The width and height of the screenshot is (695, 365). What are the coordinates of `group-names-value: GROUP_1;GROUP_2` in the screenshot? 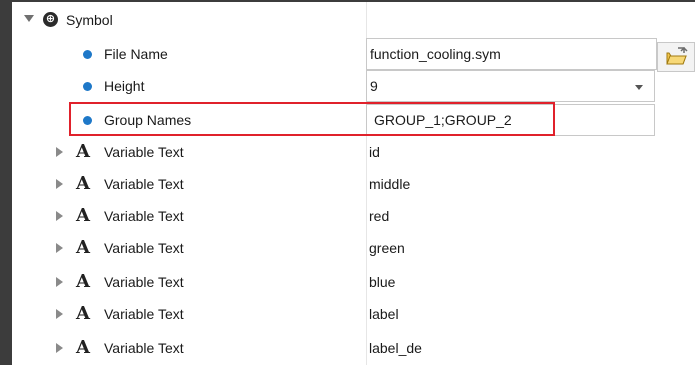 It's located at (443, 120).